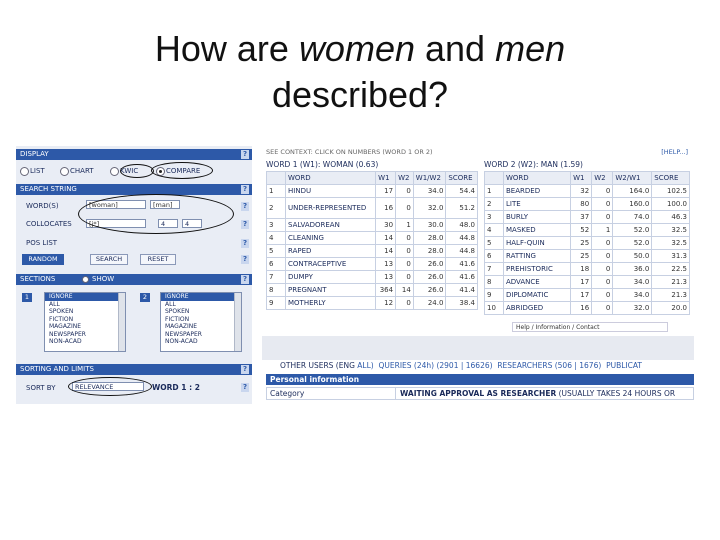 The height and width of the screenshot is (540, 720). Describe the element at coordinates (537, 243) in the screenshot. I see `word-cell: HALF-QUIN` at that location.